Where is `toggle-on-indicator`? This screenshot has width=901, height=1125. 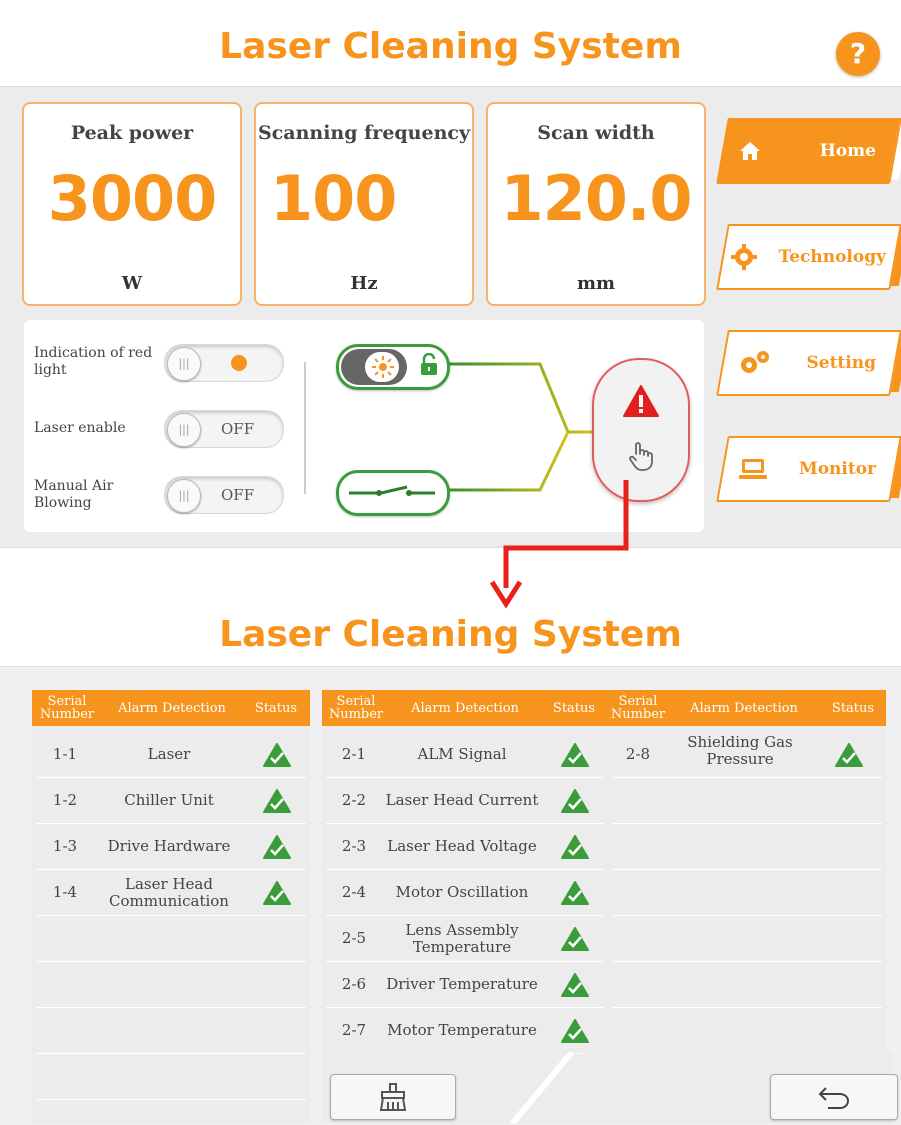
toggle-on-indicator is located at coordinates (239, 363).